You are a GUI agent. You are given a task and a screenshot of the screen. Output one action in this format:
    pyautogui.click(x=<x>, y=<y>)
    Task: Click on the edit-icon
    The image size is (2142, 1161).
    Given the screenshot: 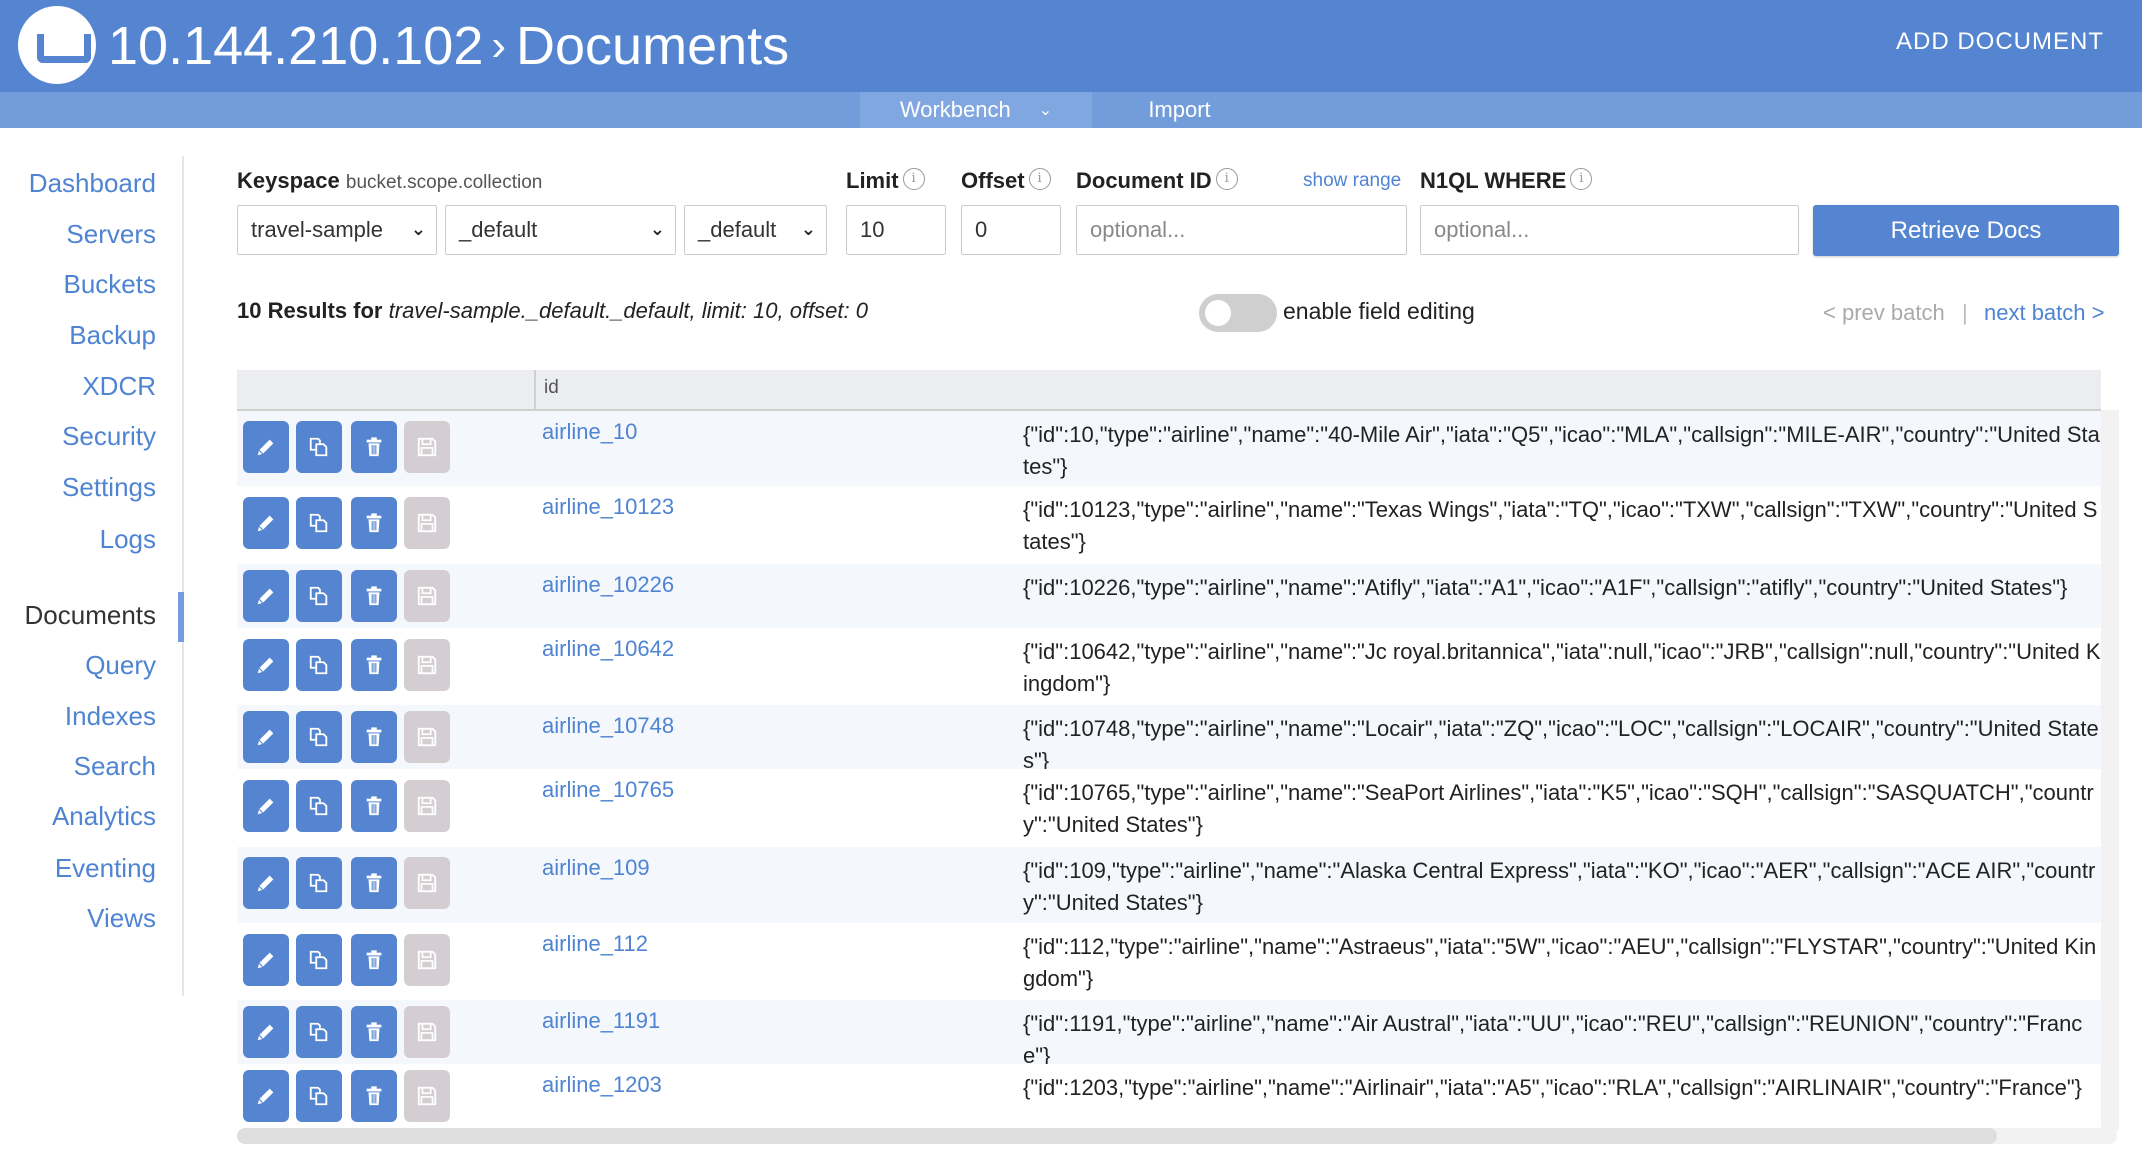 What is the action you would take?
    pyautogui.click(x=265, y=737)
    